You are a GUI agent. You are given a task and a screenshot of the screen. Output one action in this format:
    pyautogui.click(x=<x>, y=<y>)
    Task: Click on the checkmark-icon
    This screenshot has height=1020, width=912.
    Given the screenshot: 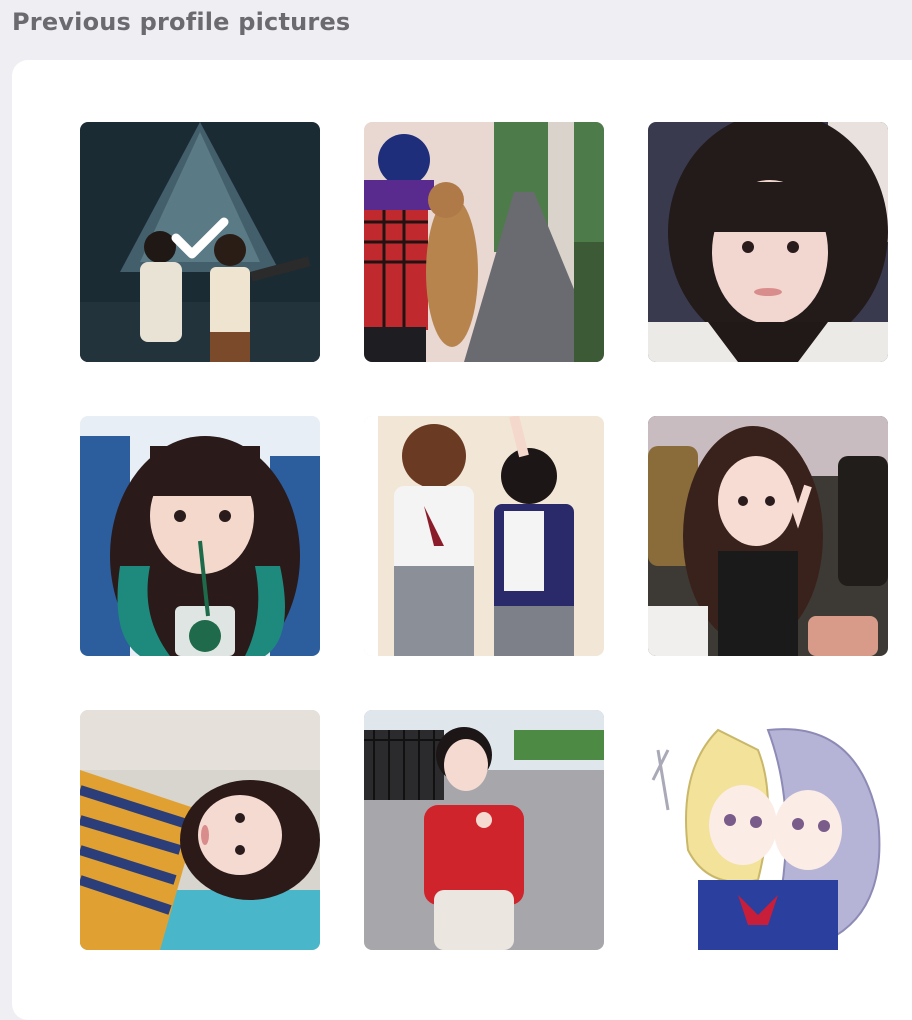 What is the action you would take?
    pyautogui.click(x=200, y=238)
    